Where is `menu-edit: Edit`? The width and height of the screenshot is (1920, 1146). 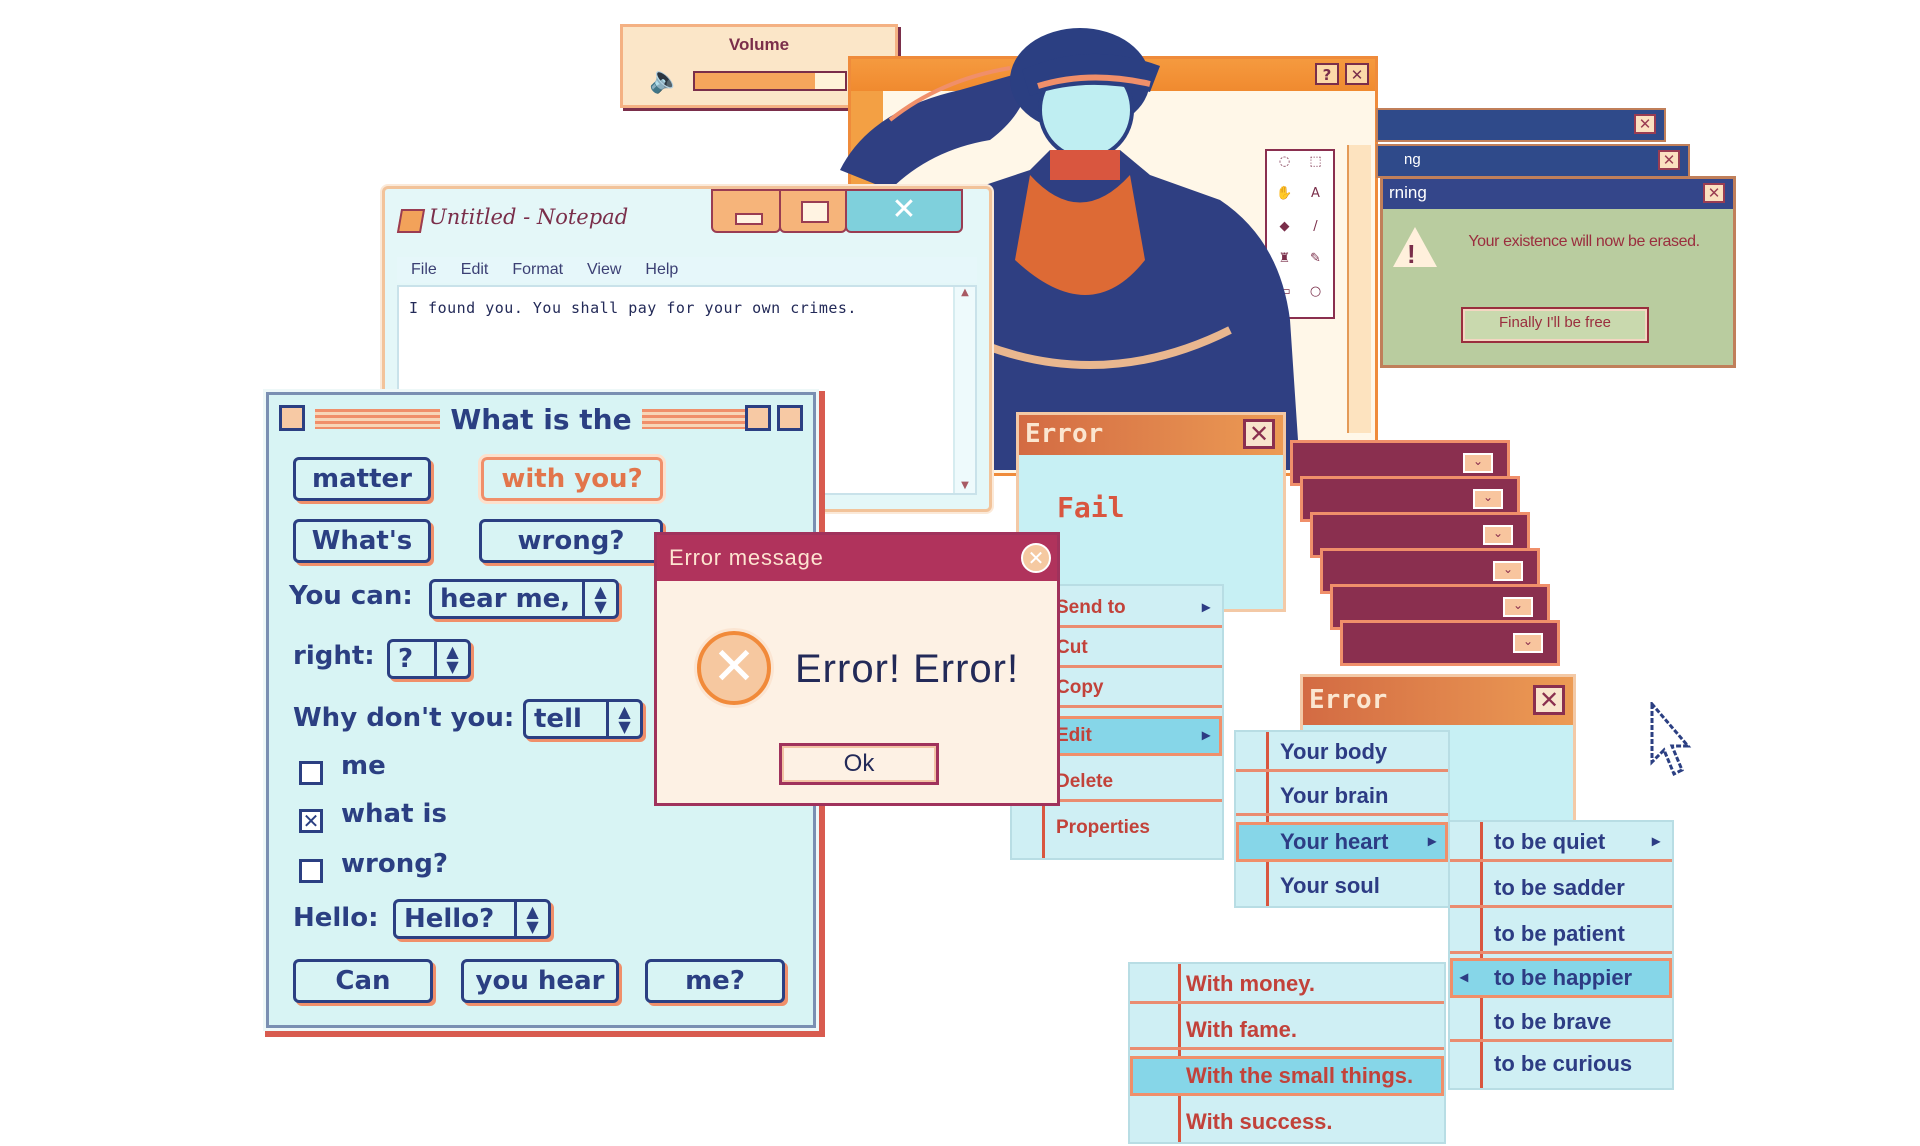 menu-edit: Edit is located at coordinates (475, 270).